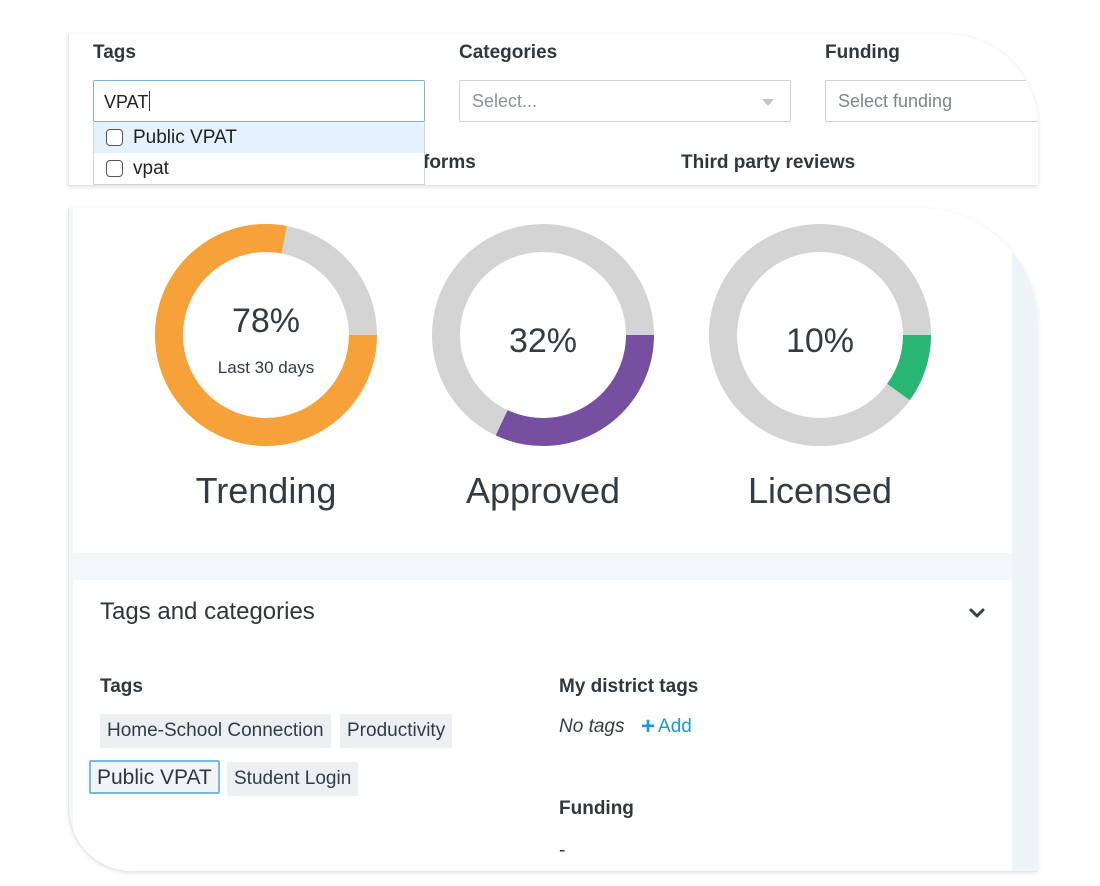 The image size is (1100, 886). What do you see at coordinates (266, 321) in the screenshot?
I see `trending-percent: 78%` at bounding box center [266, 321].